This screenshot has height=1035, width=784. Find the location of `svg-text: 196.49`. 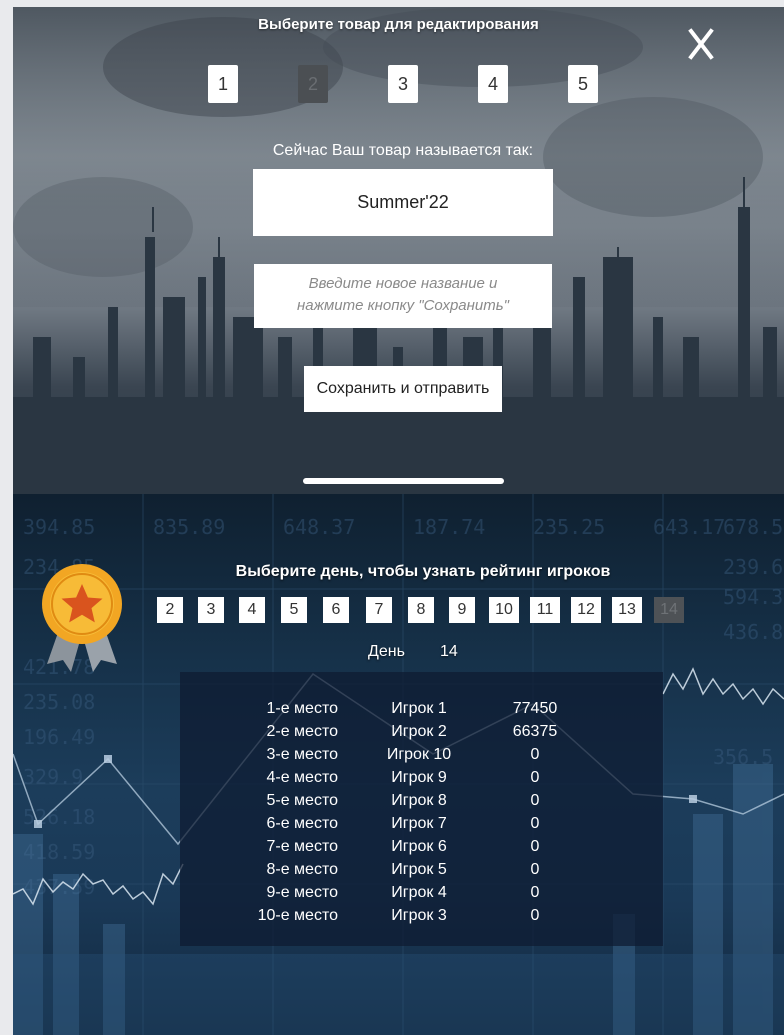

svg-text: 196.49 is located at coordinates (59, 737).